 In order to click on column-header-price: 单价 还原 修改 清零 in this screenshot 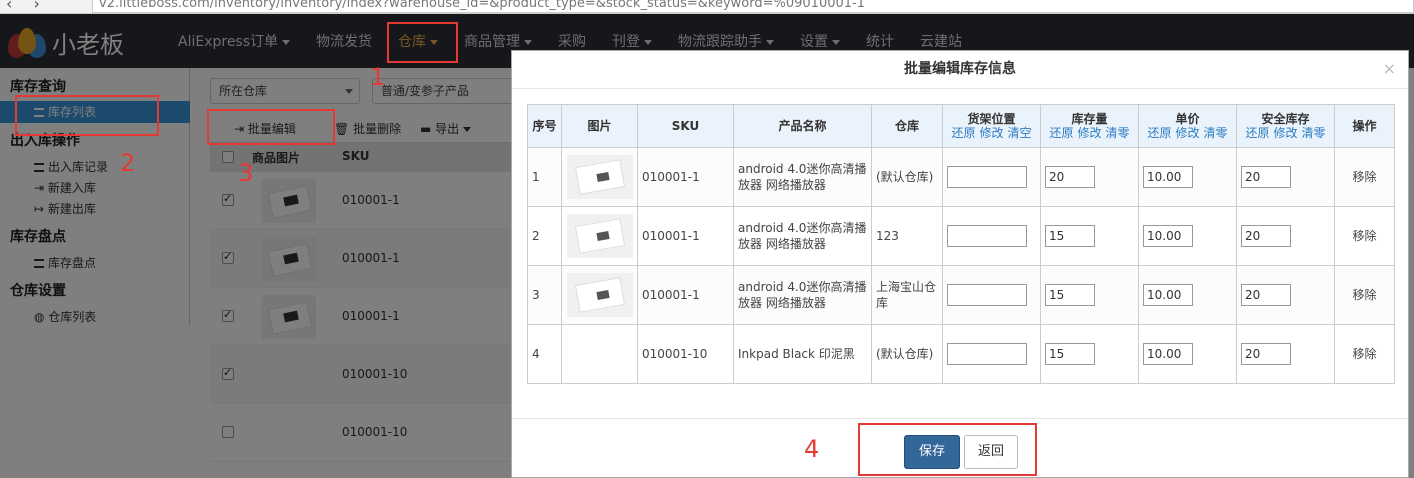, I will do `click(1187, 126)`.